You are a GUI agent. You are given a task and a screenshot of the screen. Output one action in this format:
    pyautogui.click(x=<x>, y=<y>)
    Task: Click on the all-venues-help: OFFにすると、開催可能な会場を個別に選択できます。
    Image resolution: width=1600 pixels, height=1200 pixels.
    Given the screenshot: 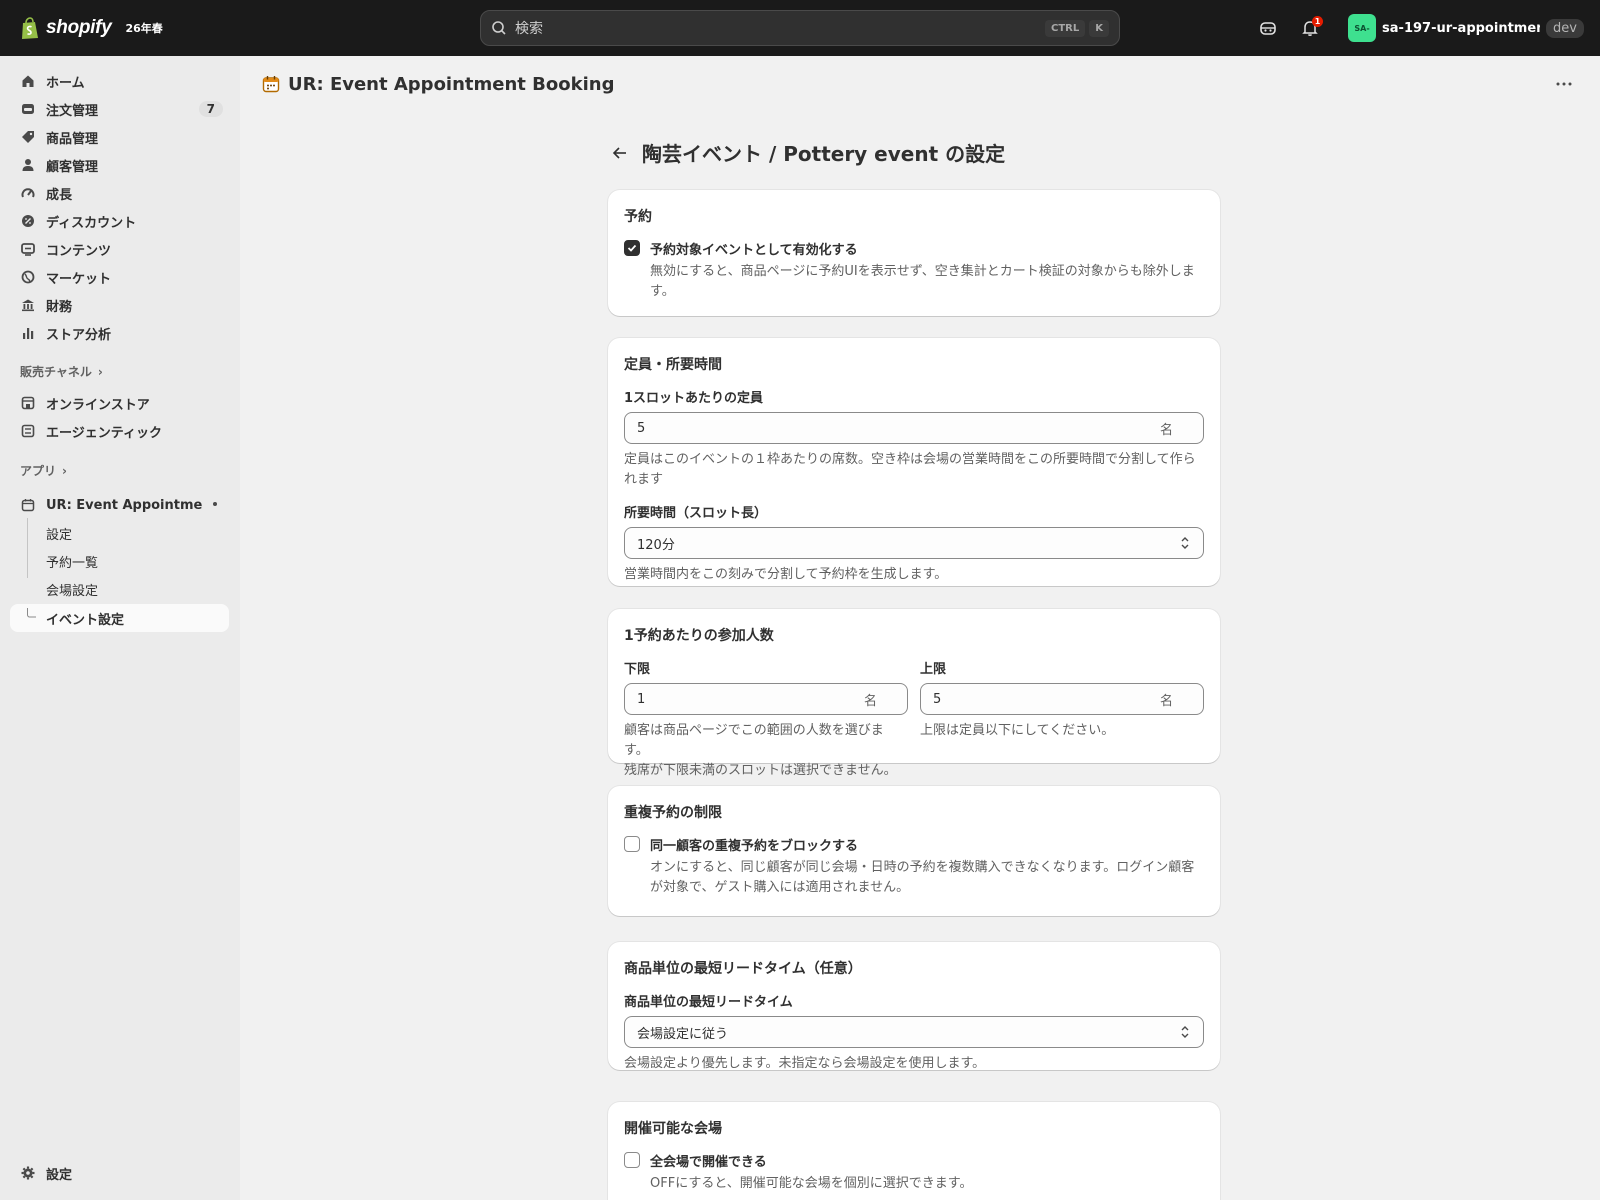 What is the action you would take?
    pyautogui.click(x=811, y=1183)
    